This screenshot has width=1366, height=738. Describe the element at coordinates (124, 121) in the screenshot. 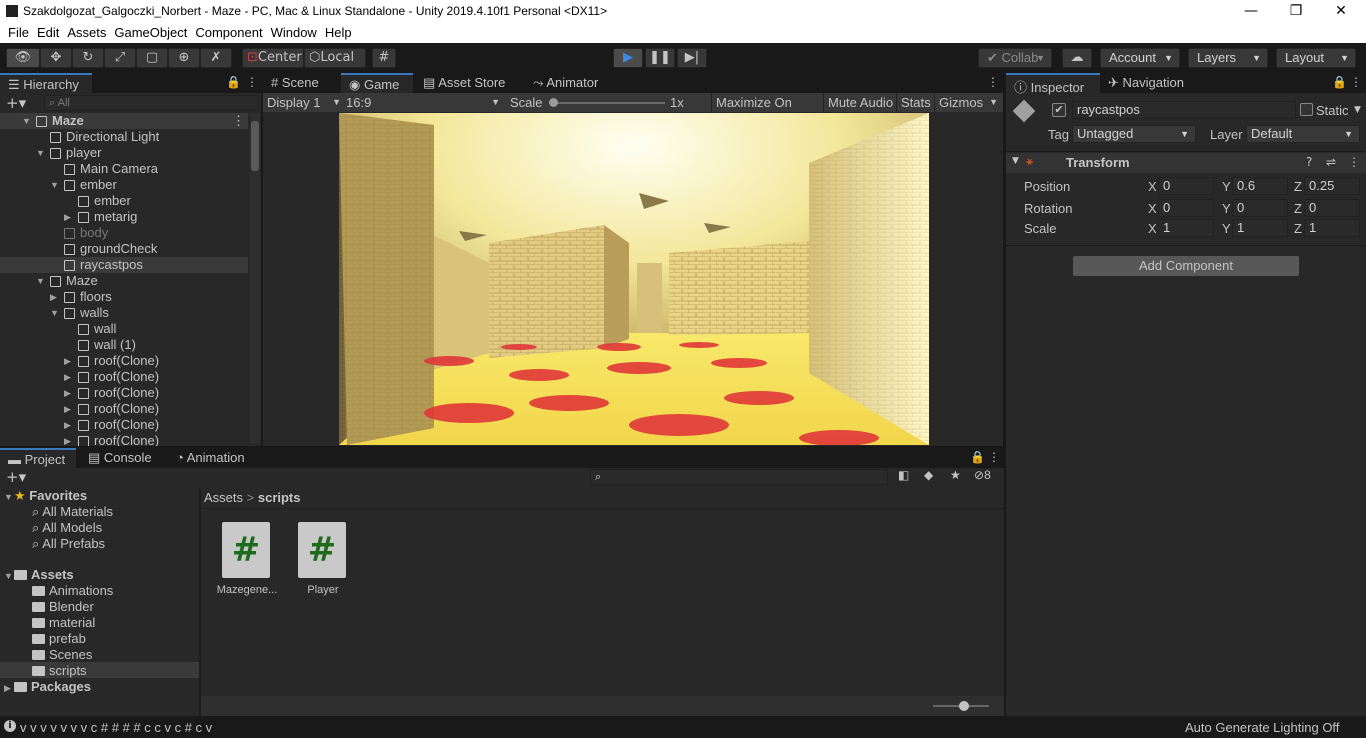

I see `hierarchy-row: ▼ Maze ⋮` at that location.